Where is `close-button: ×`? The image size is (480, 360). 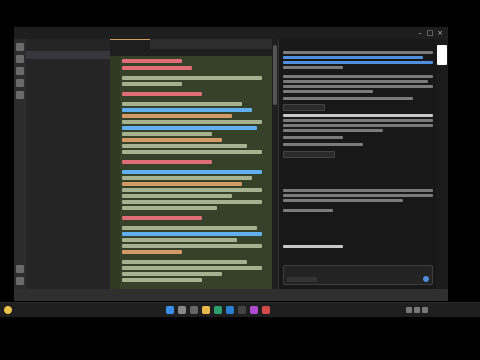 close-button: × is located at coordinates (440, 33).